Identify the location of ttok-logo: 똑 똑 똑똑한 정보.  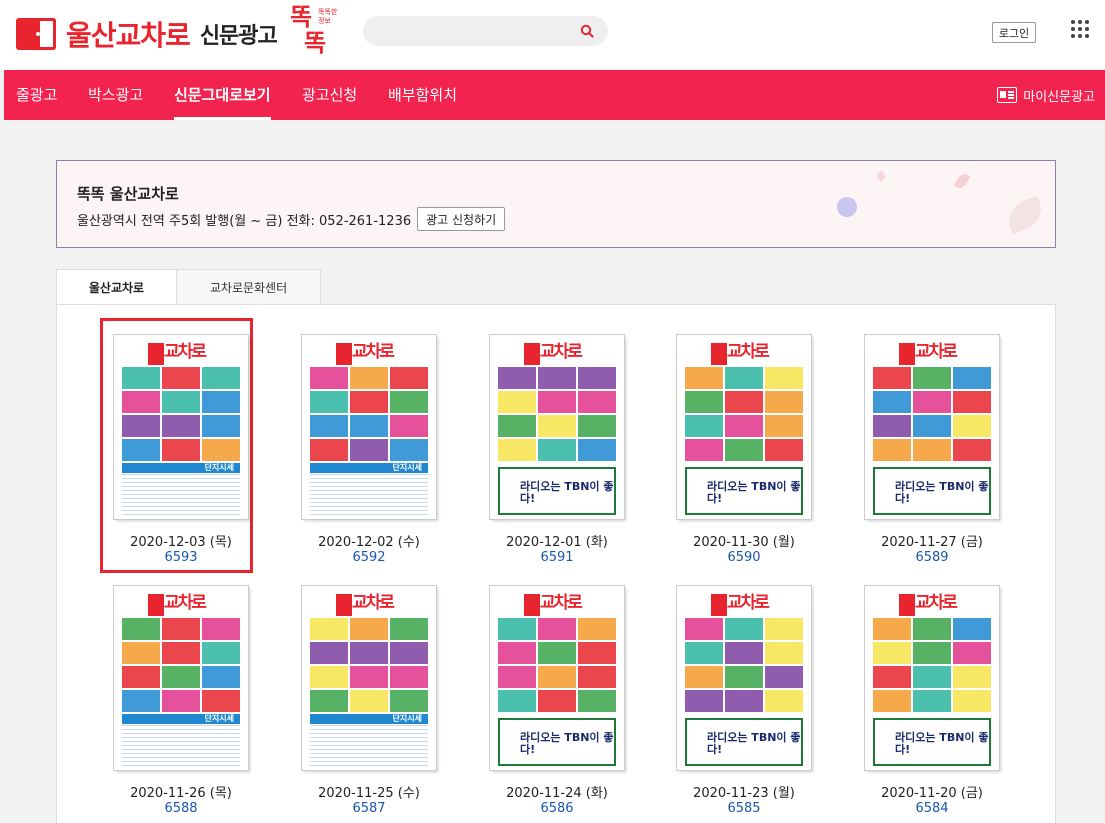
(316, 32).